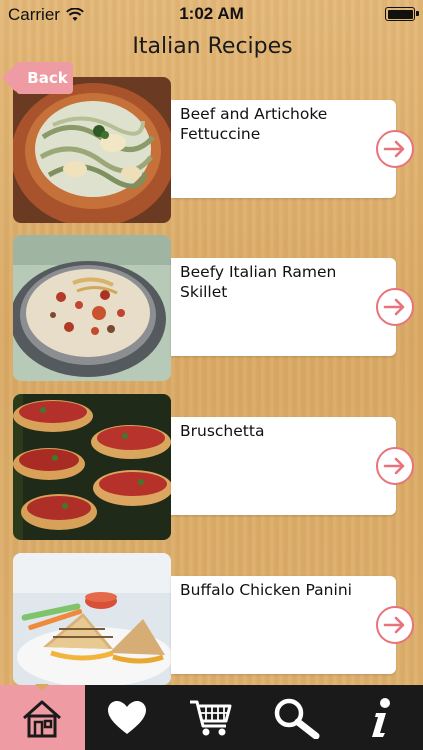 Image resolution: width=423 pixels, height=750 pixels. I want to click on heart-icon, so click(126, 717).